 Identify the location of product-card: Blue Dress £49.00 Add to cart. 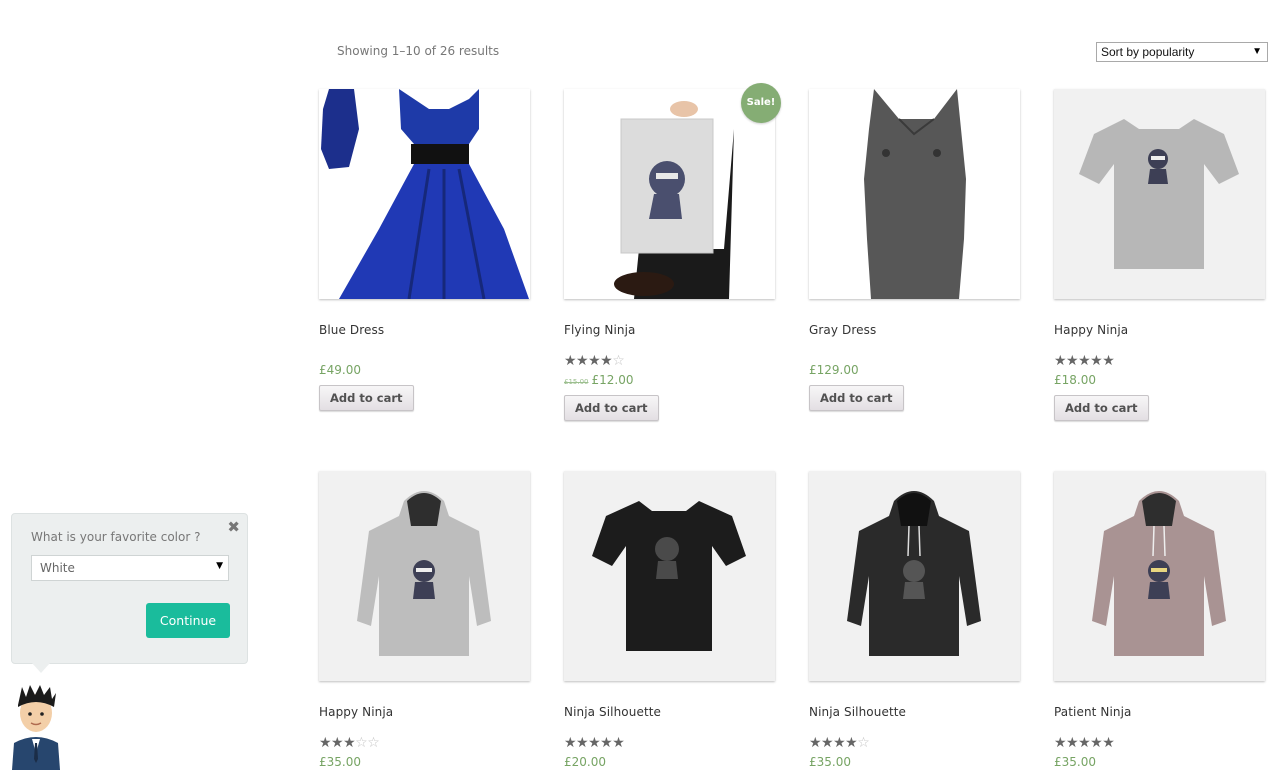
(424, 250).